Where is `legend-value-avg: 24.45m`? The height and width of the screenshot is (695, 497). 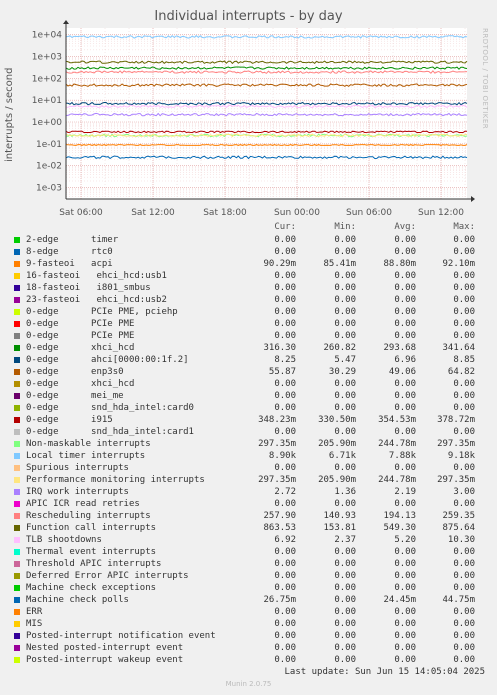 legend-value-avg: 24.45m is located at coordinates (399, 600).